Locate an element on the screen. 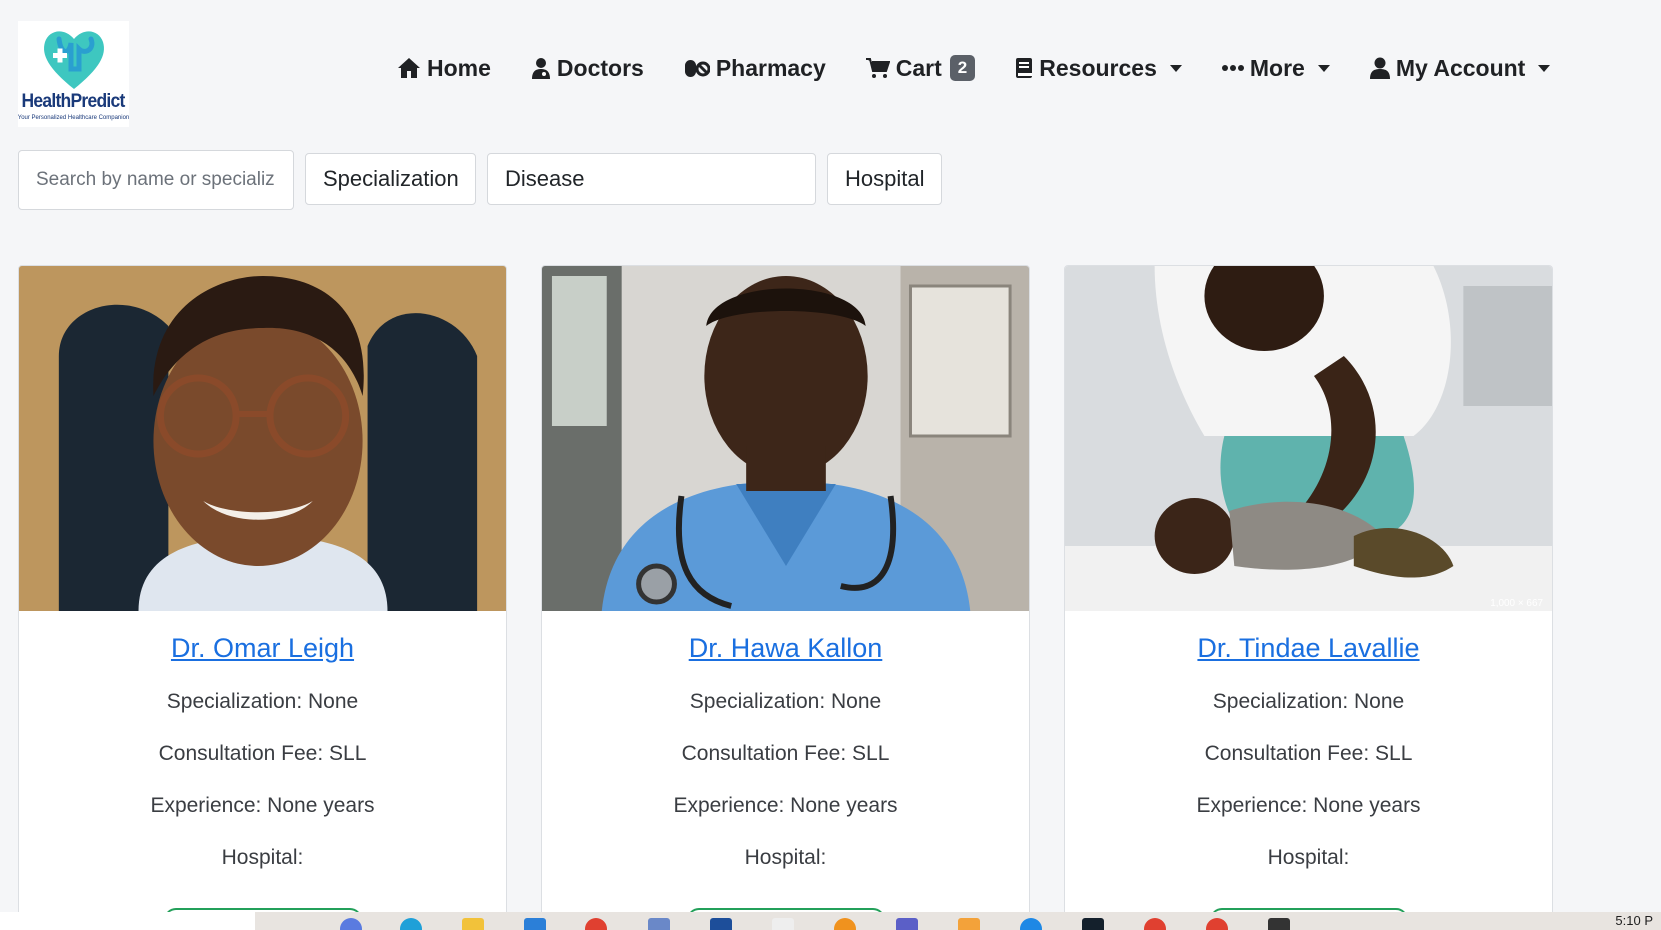  nav-cart-label: Cart is located at coordinates (918, 67).